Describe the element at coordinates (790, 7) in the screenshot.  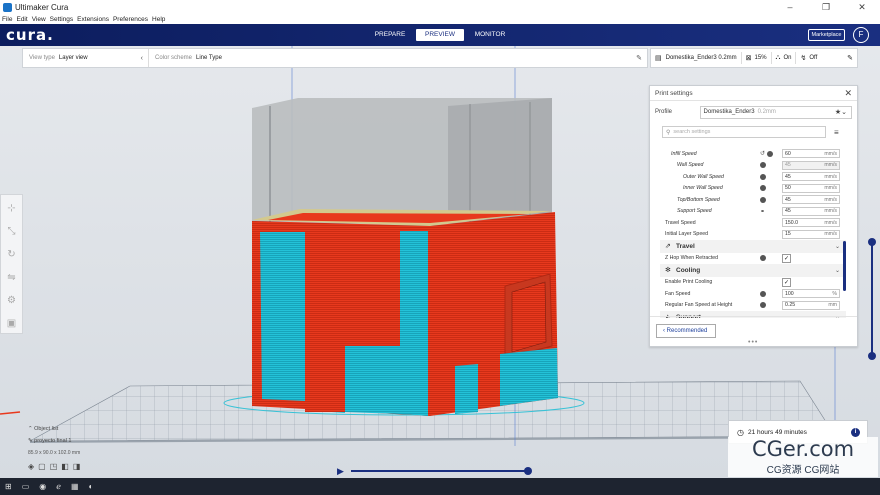
I see `minimize-button: –` at that location.